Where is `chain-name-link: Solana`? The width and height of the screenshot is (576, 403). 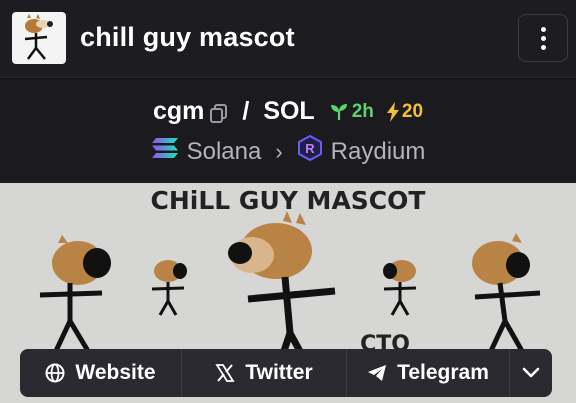 chain-name-link: Solana is located at coordinates (224, 152).